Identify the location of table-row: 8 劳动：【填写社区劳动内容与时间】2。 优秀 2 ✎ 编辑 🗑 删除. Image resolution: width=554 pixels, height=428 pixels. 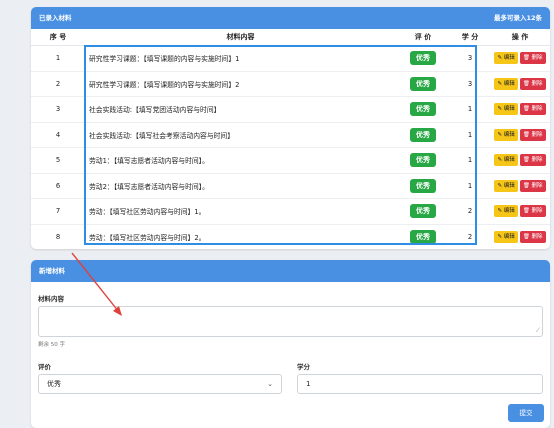
(290, 236).